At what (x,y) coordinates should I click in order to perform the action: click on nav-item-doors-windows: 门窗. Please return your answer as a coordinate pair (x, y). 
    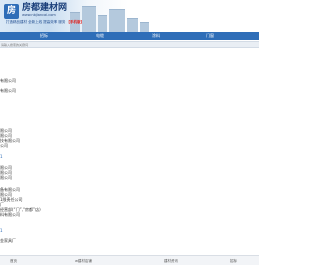
    Looking at the image, I should click on (210, 36).